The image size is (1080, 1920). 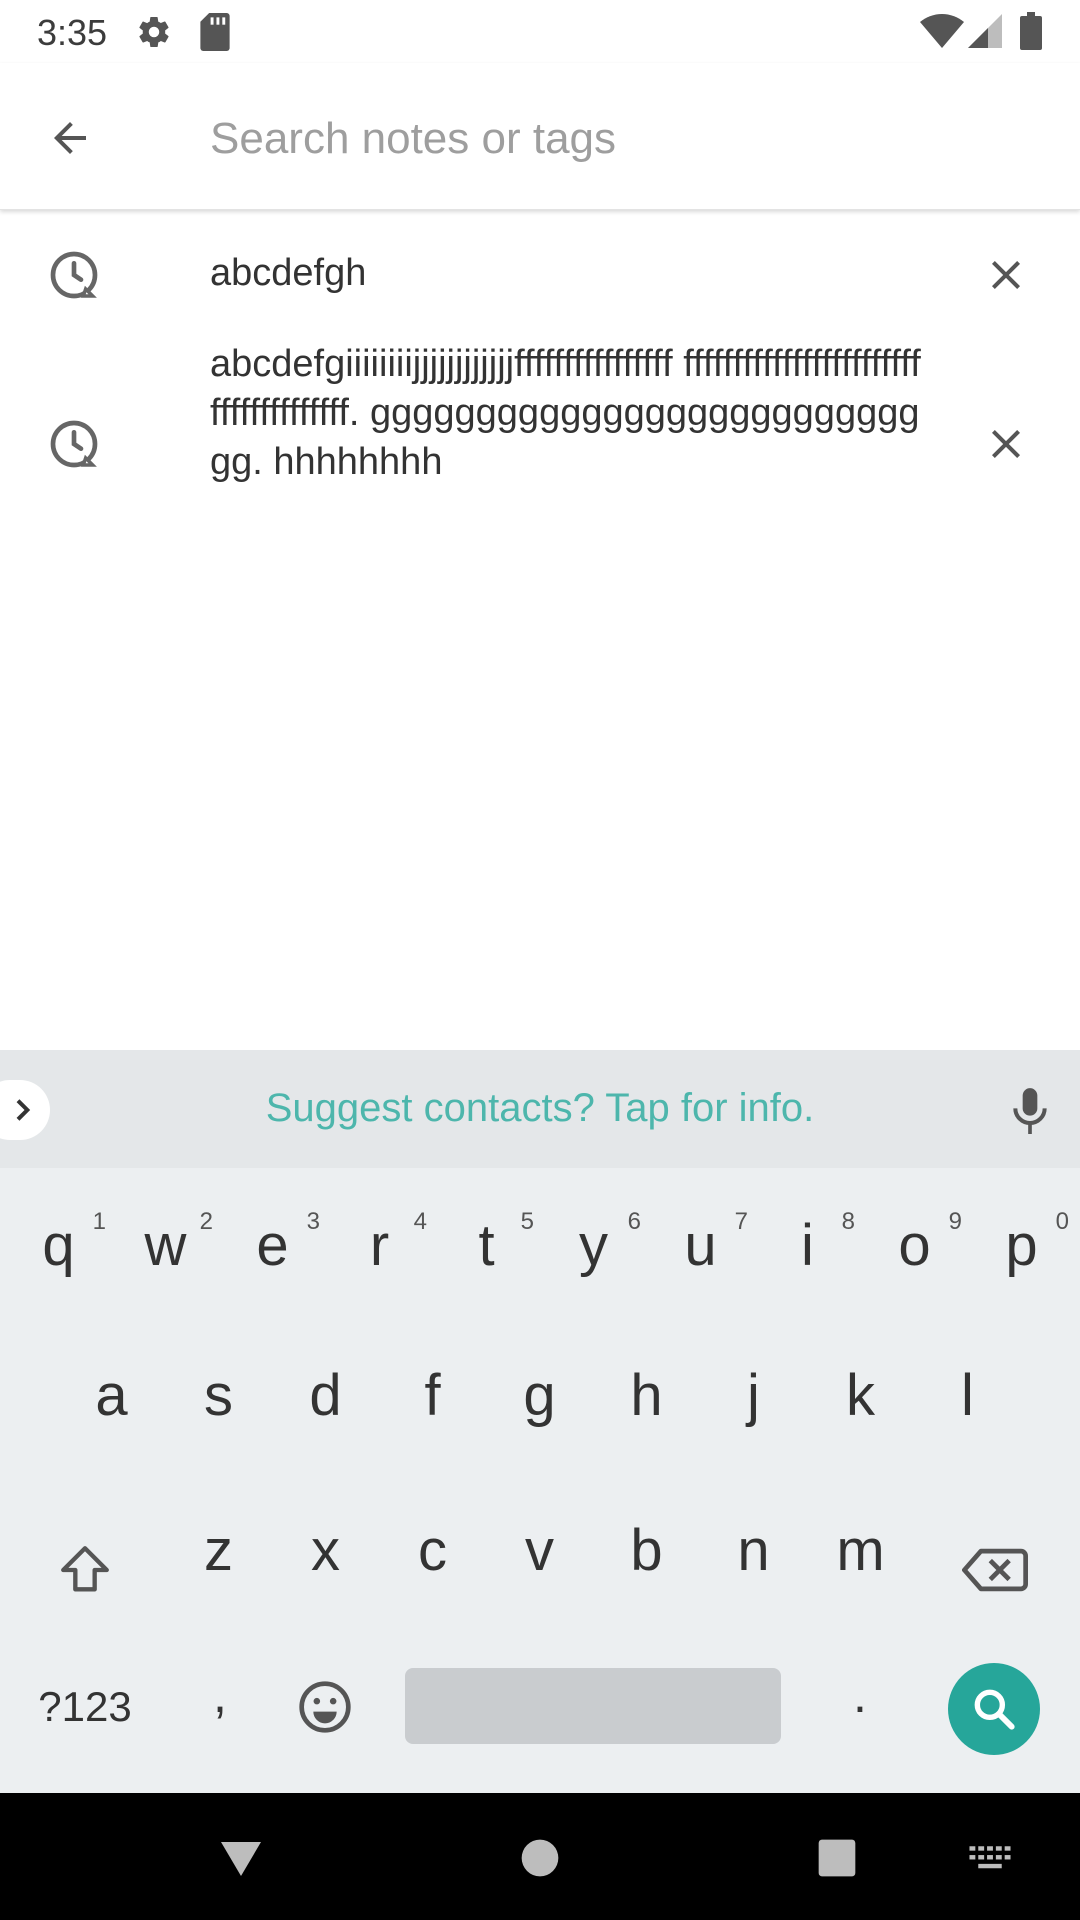 I want to click on symbols-key: ?123, so click(x=85, y=1707).